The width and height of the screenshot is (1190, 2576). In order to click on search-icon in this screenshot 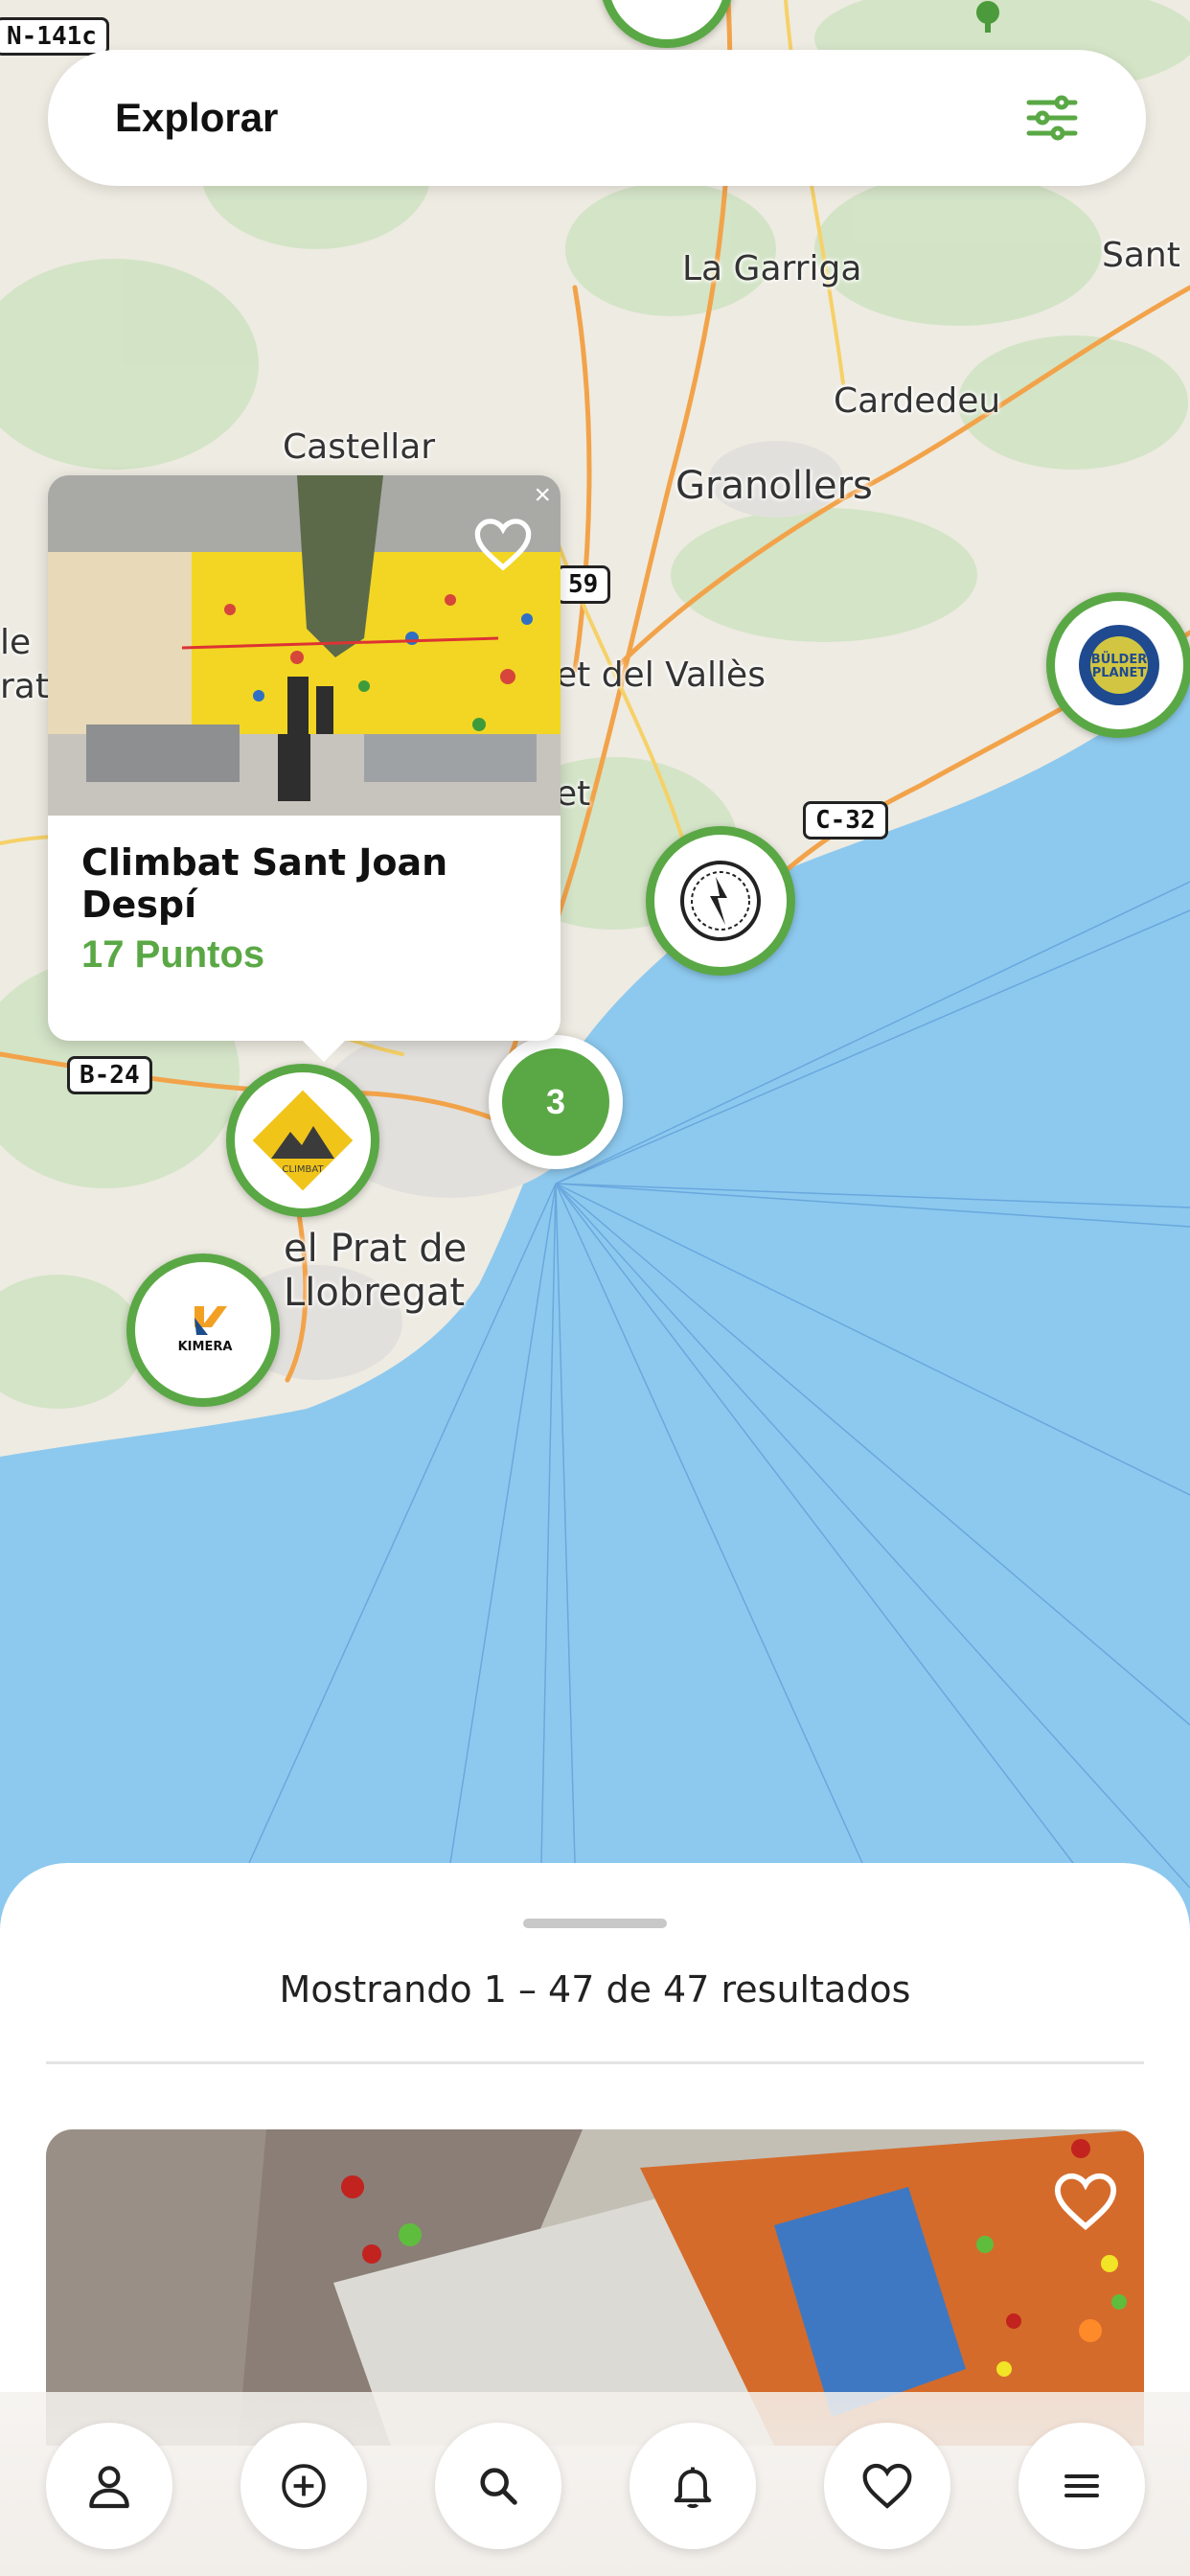, I will do `click(499, 2486)`.